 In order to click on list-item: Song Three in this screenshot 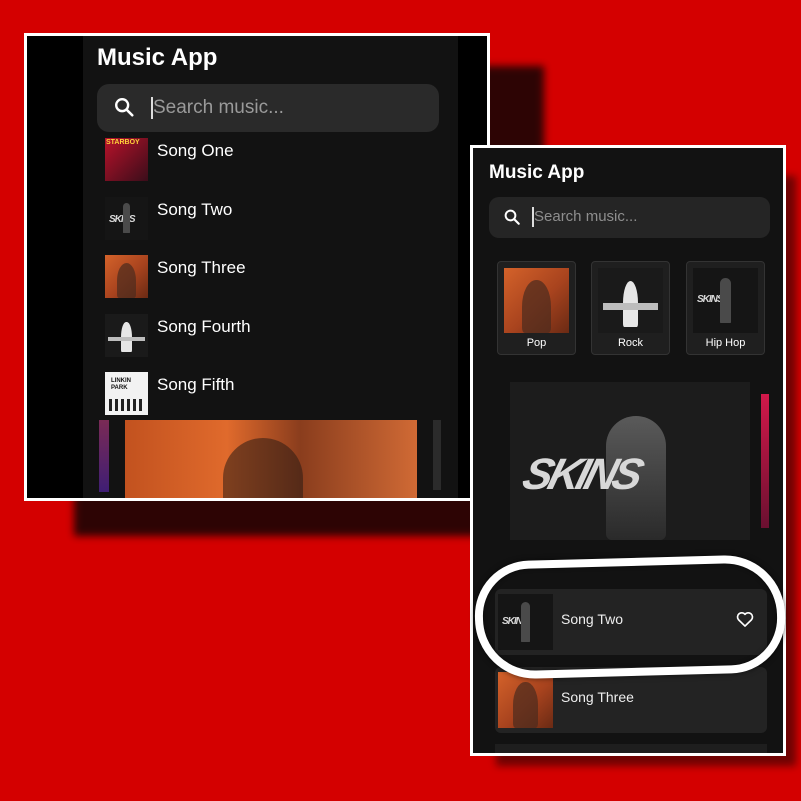, I will do `click(269, 277)`.